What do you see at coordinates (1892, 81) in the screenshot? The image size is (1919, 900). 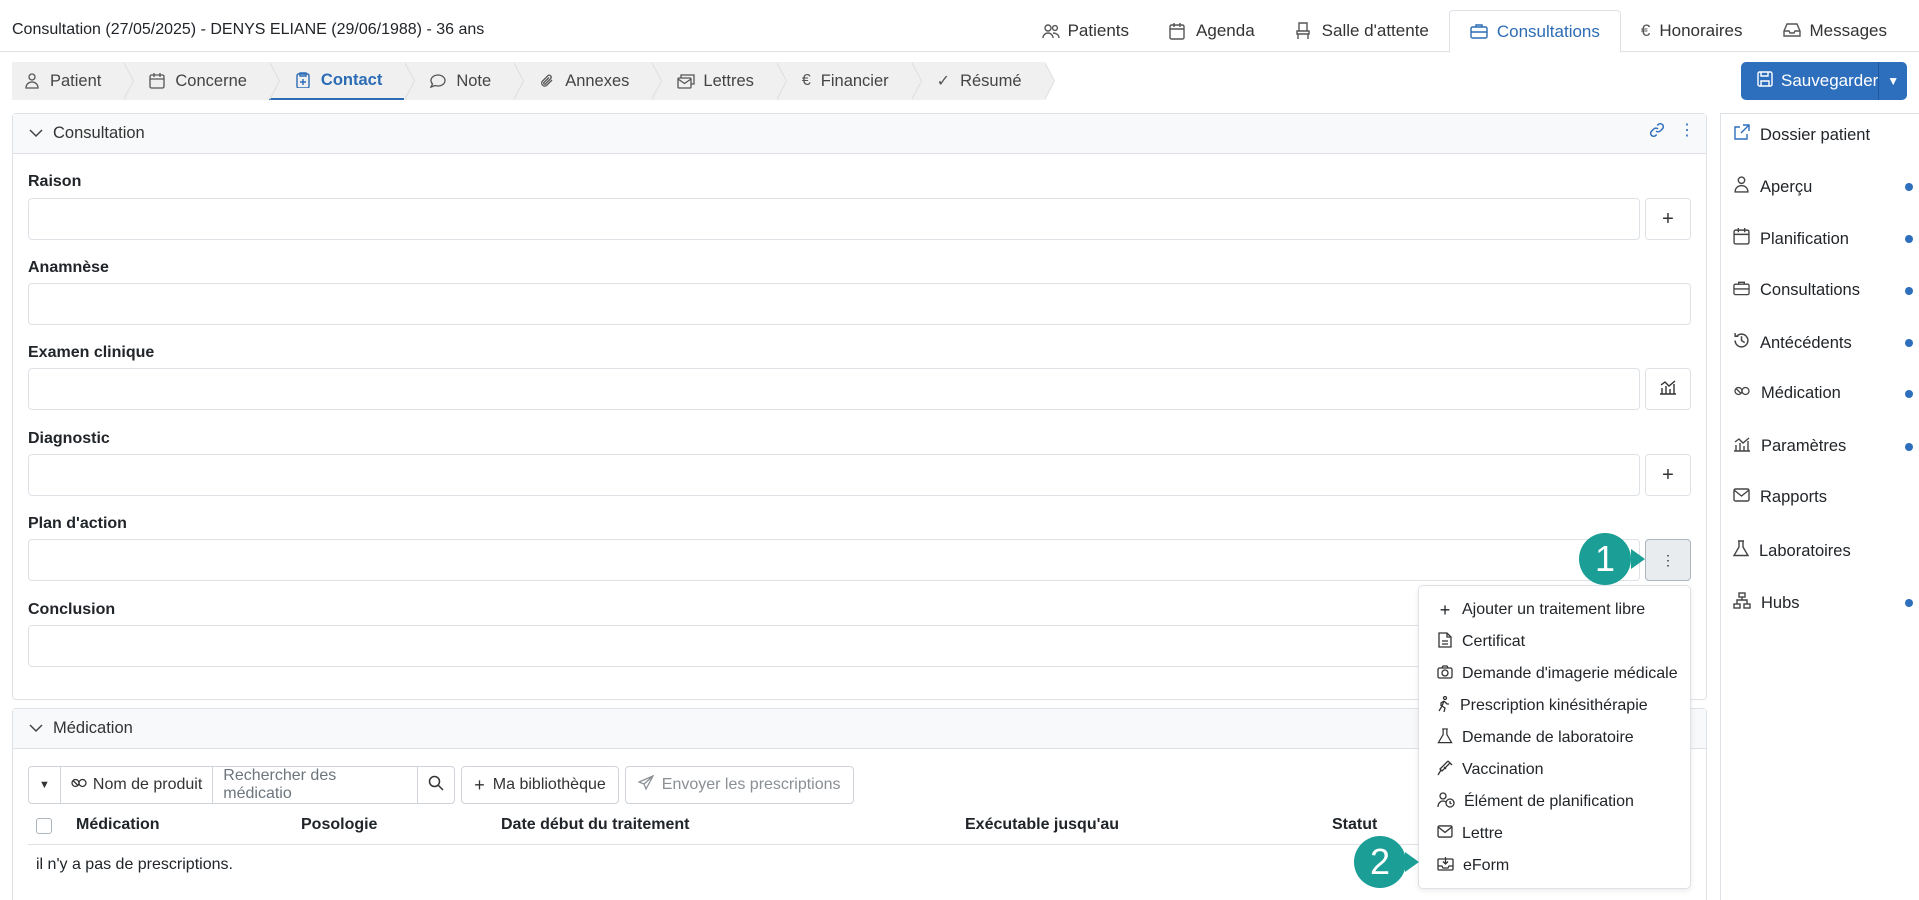 I see `save-options-dropdown: ▼` at bounding box center [1892, 81].